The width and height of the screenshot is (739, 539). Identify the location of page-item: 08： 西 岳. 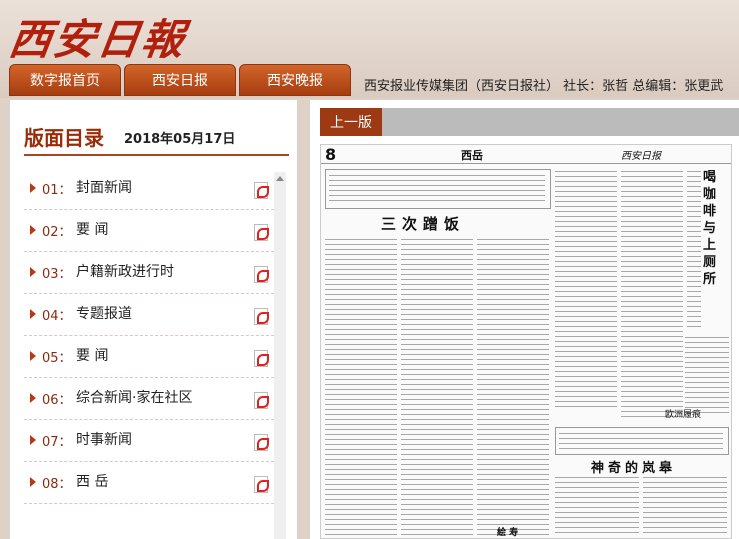
(149, 483).